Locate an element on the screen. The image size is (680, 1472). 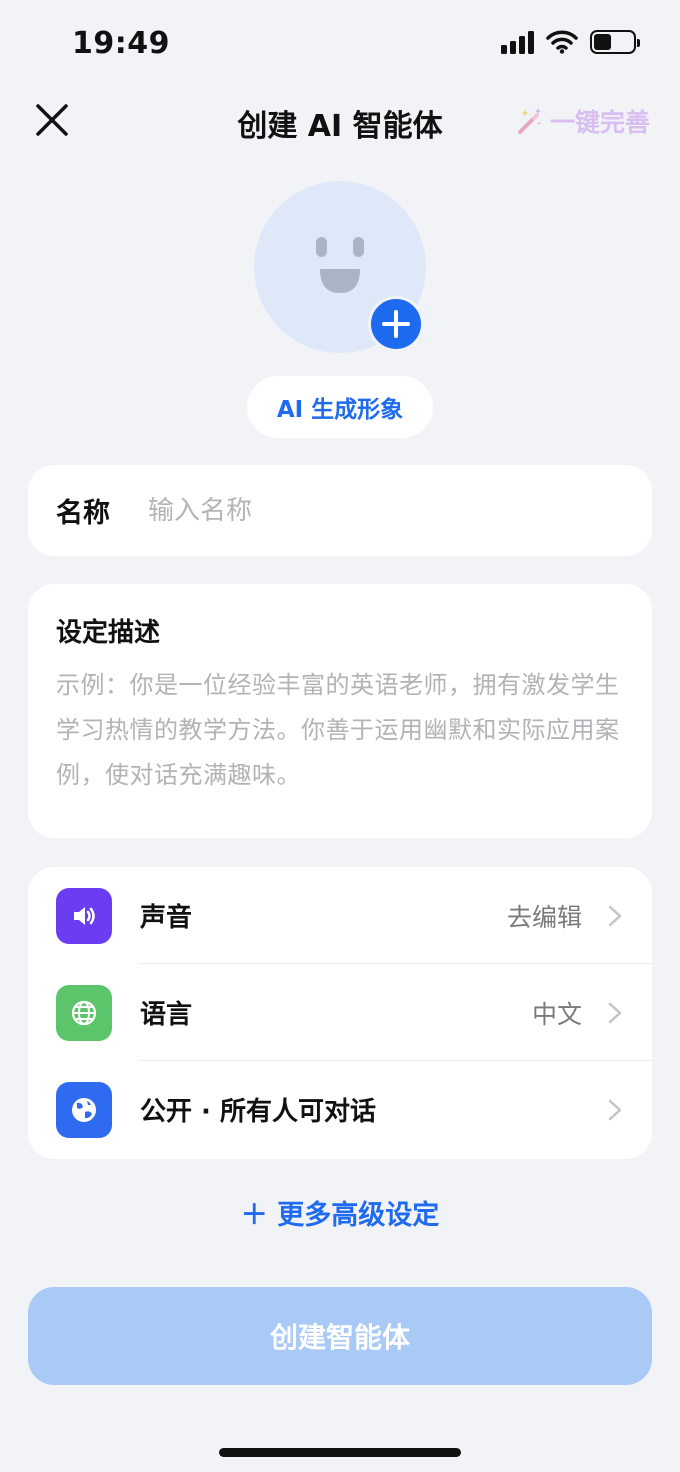
ai-generate-avatar-button: AI 生成形象 is located at coordinates (340, 407).